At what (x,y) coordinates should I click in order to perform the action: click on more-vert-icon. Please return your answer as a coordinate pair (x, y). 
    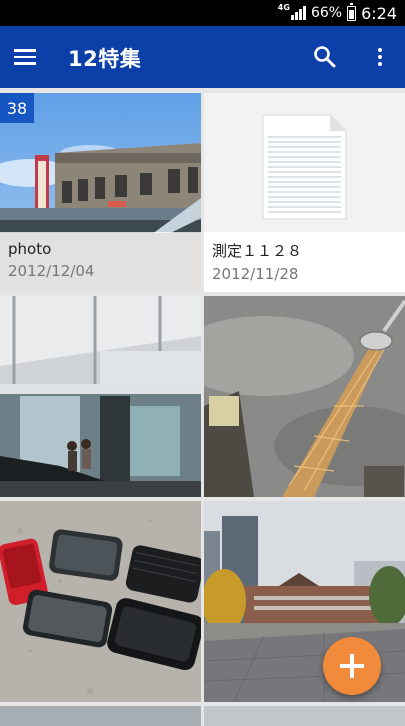
    Looking at the image, I should click on (380, 57).